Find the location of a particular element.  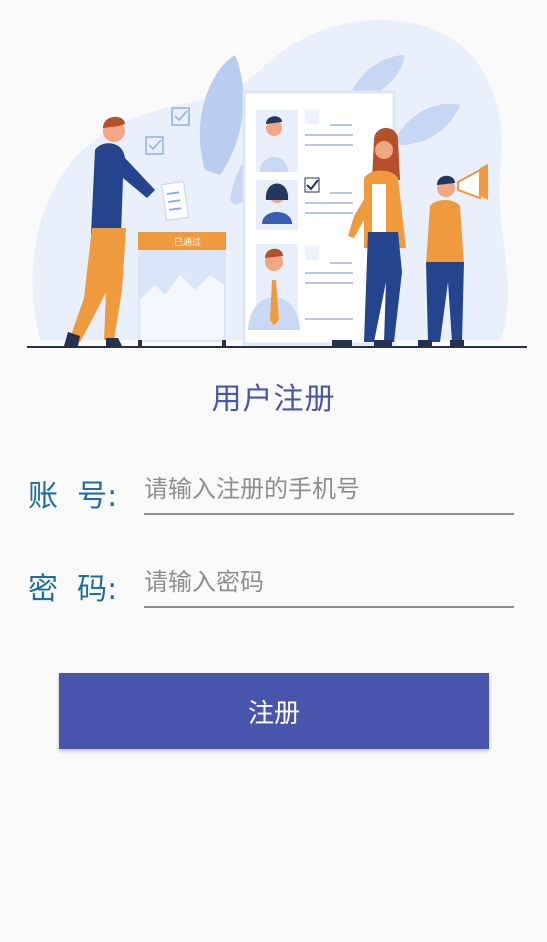

account-row: 账 号: is located at coordinates (273, 490).